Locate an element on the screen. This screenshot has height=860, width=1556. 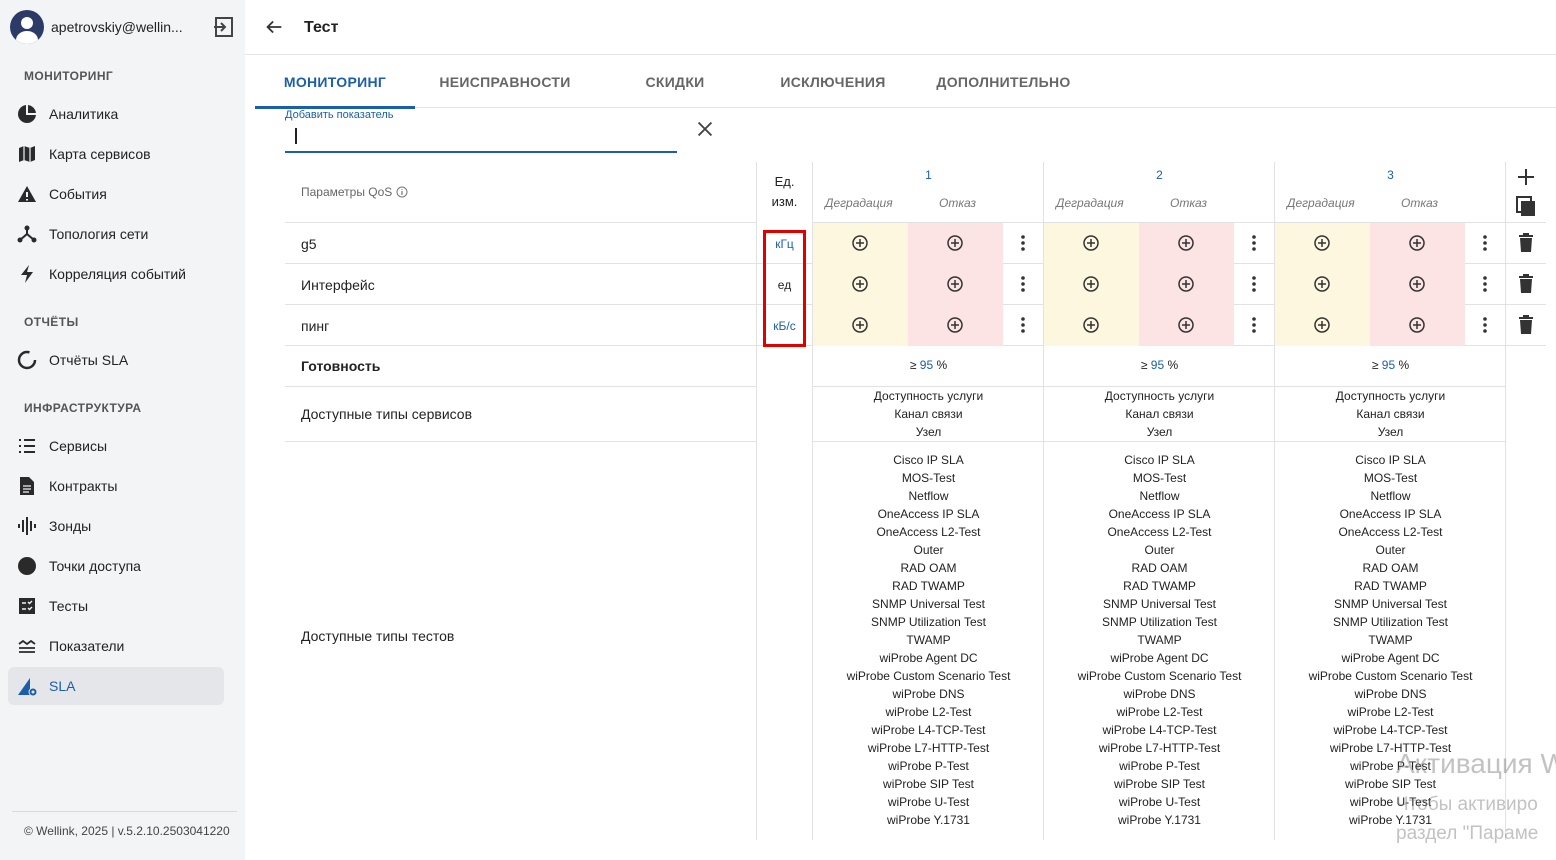
sidebar-item-sla: SLA is located at coordinates (116, 686).